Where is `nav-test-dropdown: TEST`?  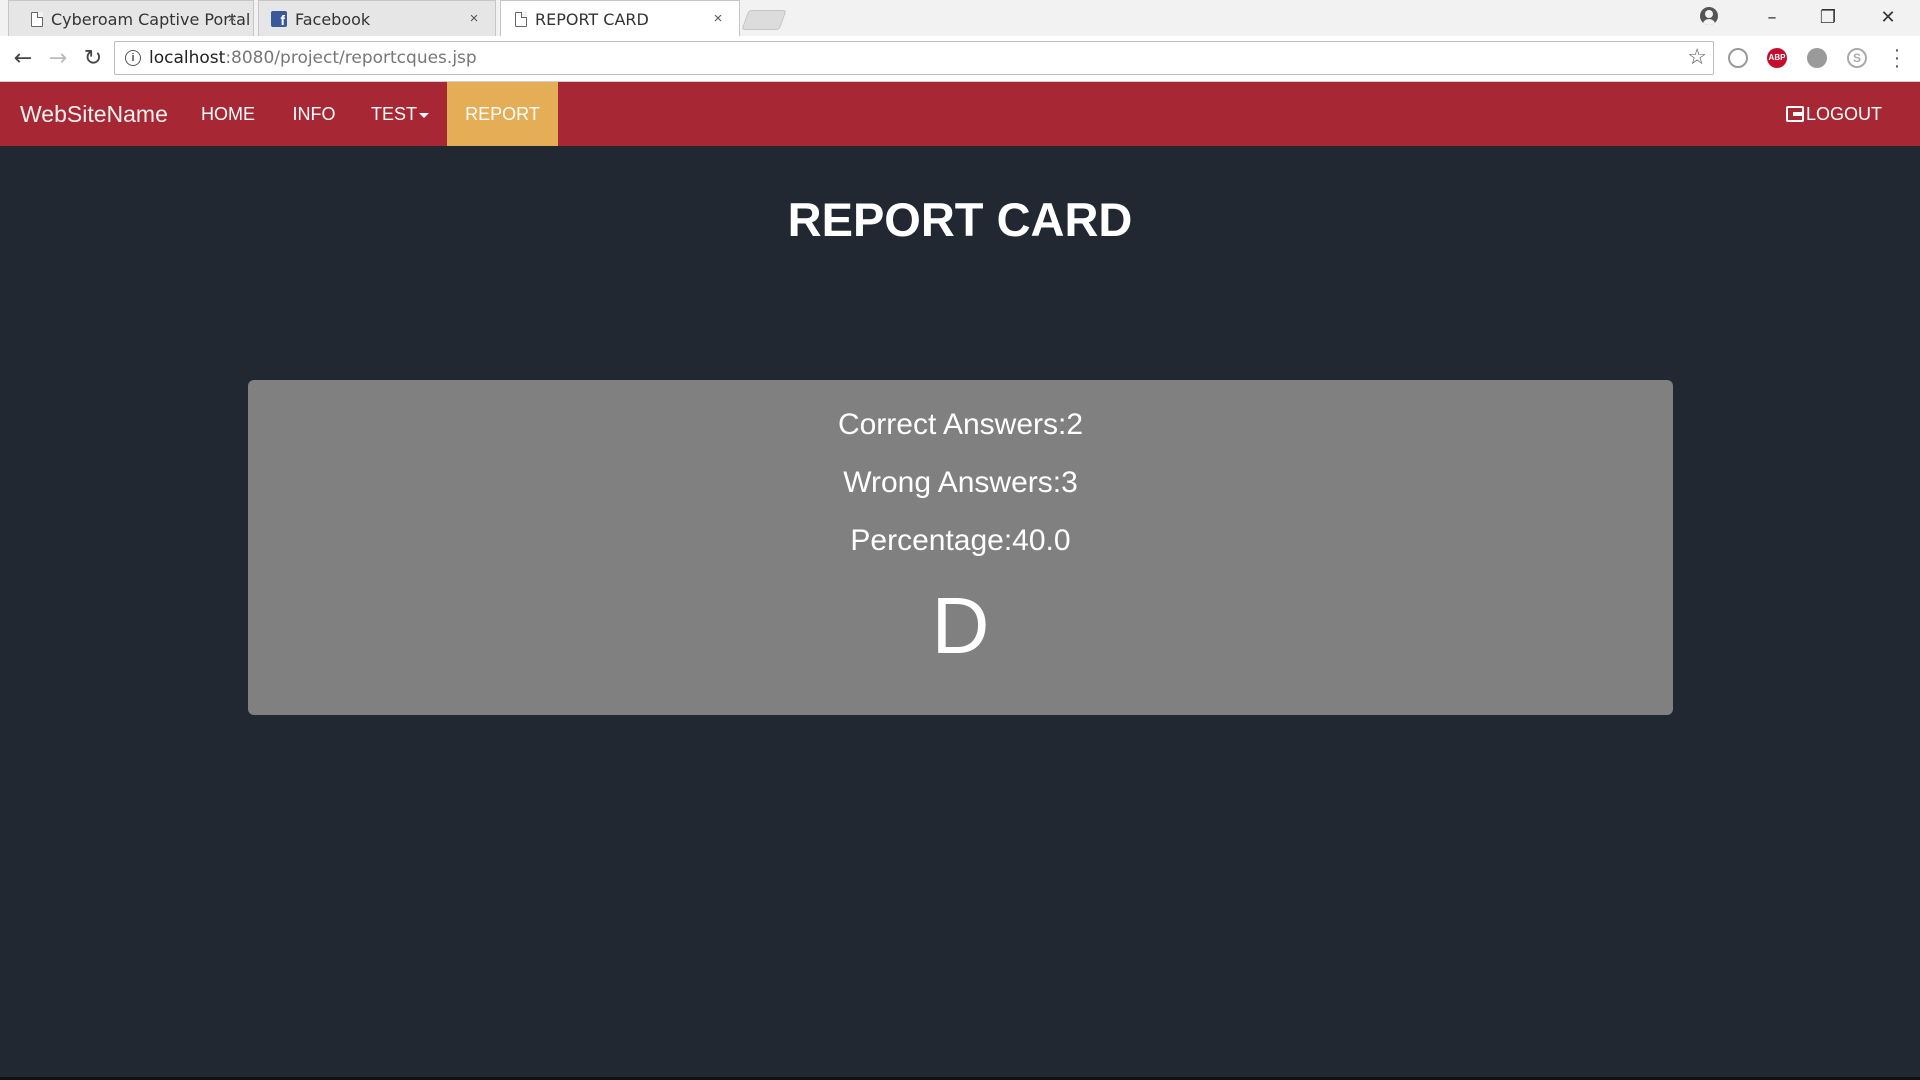 nav-test-dropdown: TEST is located at coordinates (400, 114).